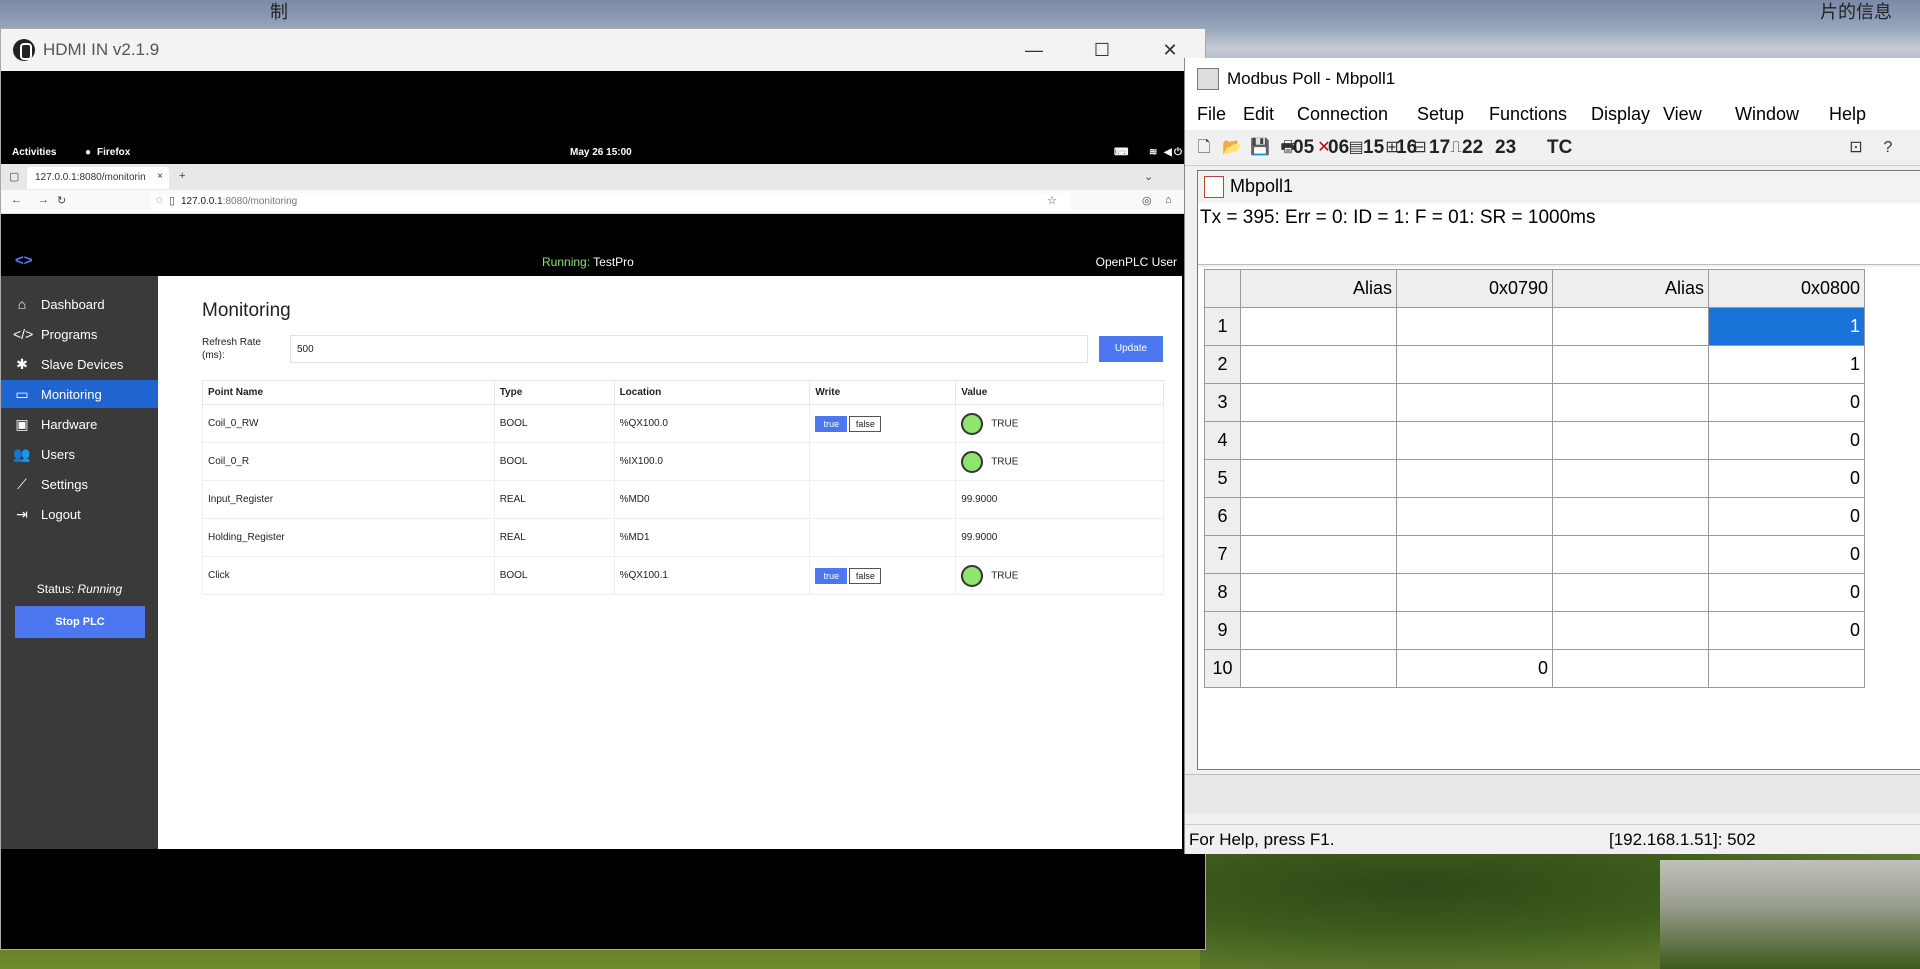 Image resolution: width=1920 pixels, height=969 pixels. What do you see at coordinates (14, 176) in the screenshot?
I see `tab-list-icon: ▢` at bounding box center [14, 176].